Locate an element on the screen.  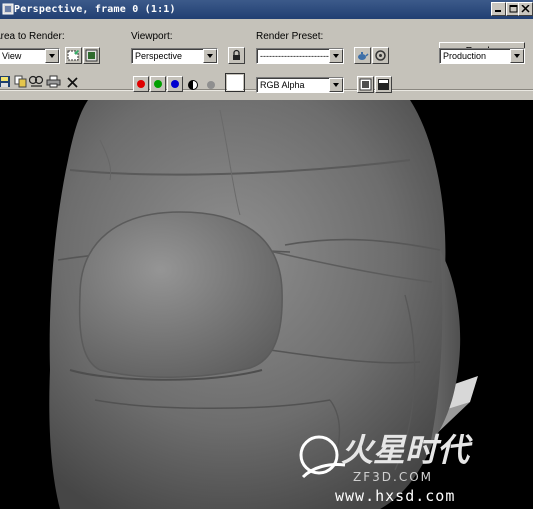
region-edit-icon is located at coordinates (73, 55).